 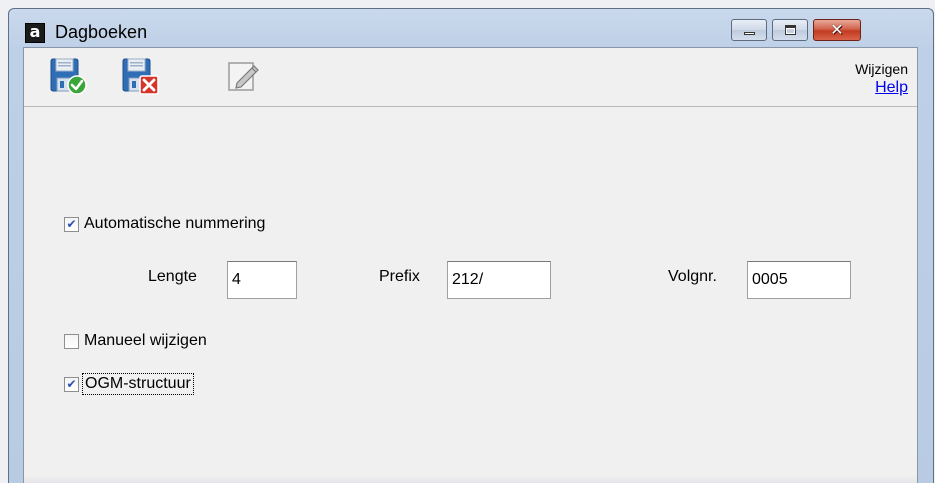 What do you see at coordinates (262, 280) in the screenshot?
I see `length-input: 4` at bounding box center [262, 280].